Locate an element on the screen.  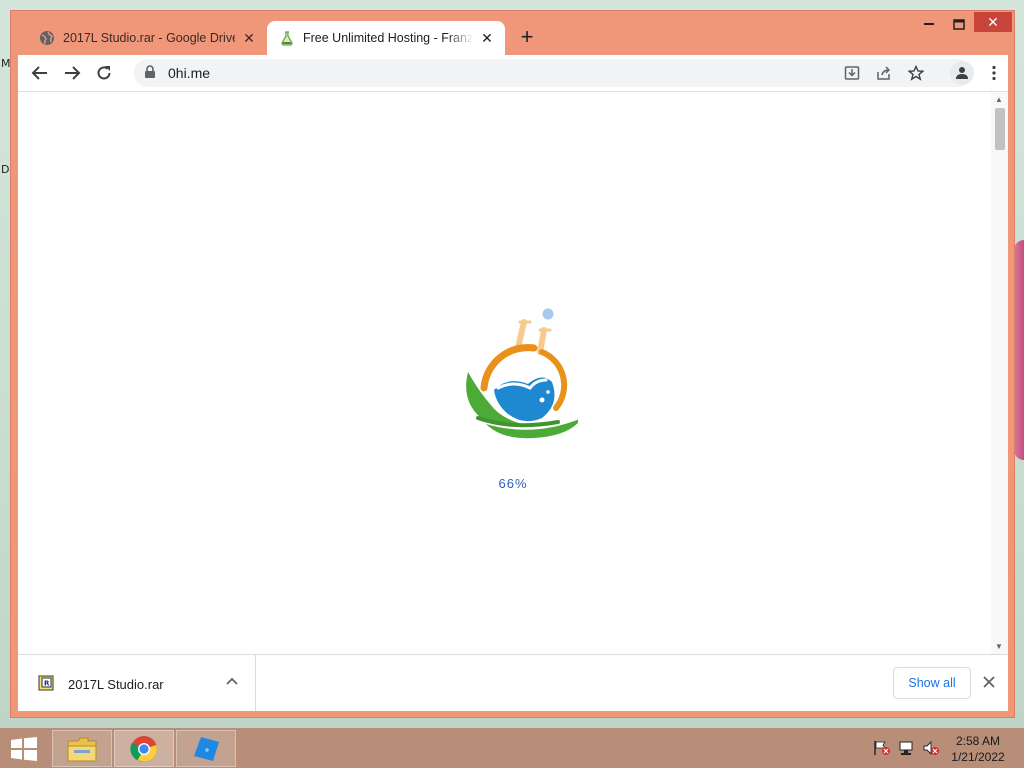
back-button is located at coordinates (40, 73).